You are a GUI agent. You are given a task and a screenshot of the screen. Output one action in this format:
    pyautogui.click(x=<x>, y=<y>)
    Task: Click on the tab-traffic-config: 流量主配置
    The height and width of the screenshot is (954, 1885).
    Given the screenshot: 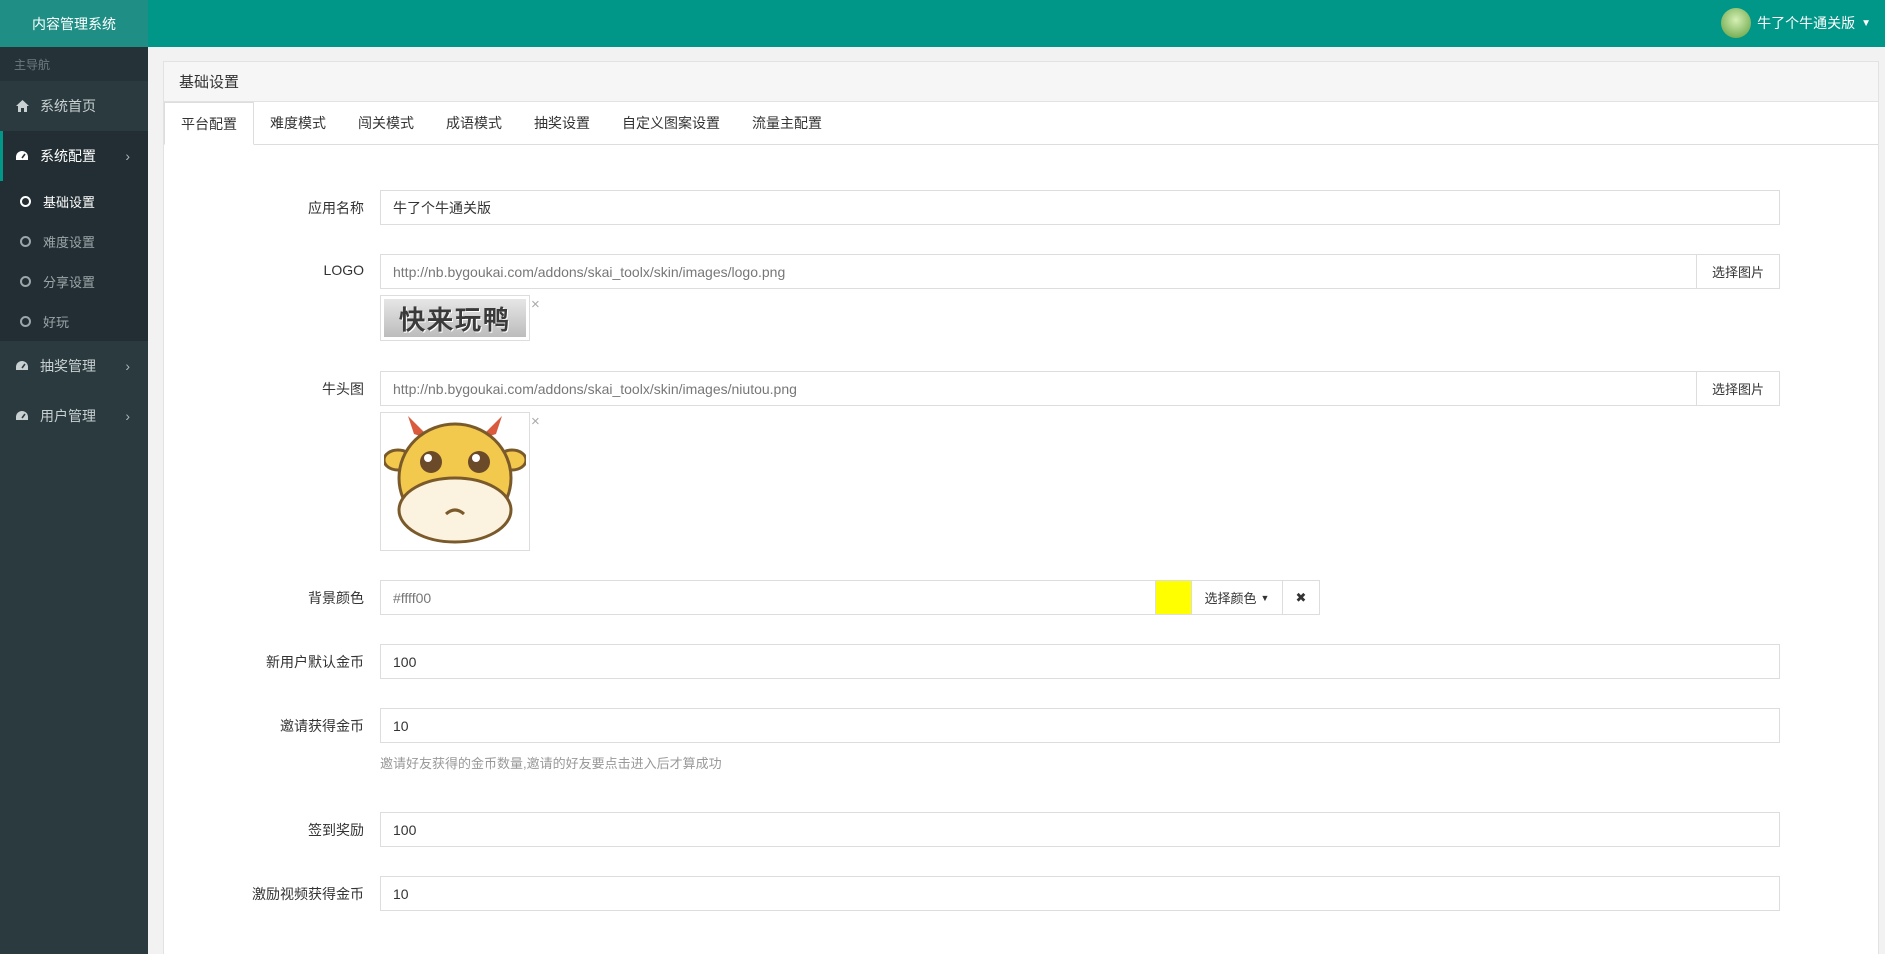 What is the action you would take?
    pyautogui.click(x=787, y=123)
    